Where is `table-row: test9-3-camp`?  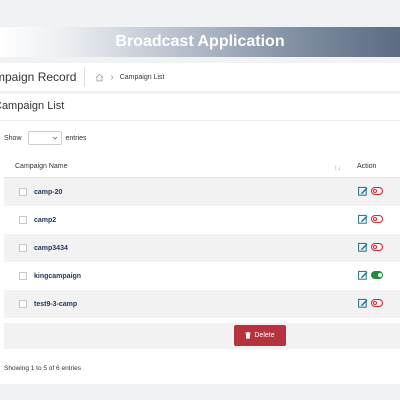 table-row: test9-3-camp is located at coordinates (202, 304).